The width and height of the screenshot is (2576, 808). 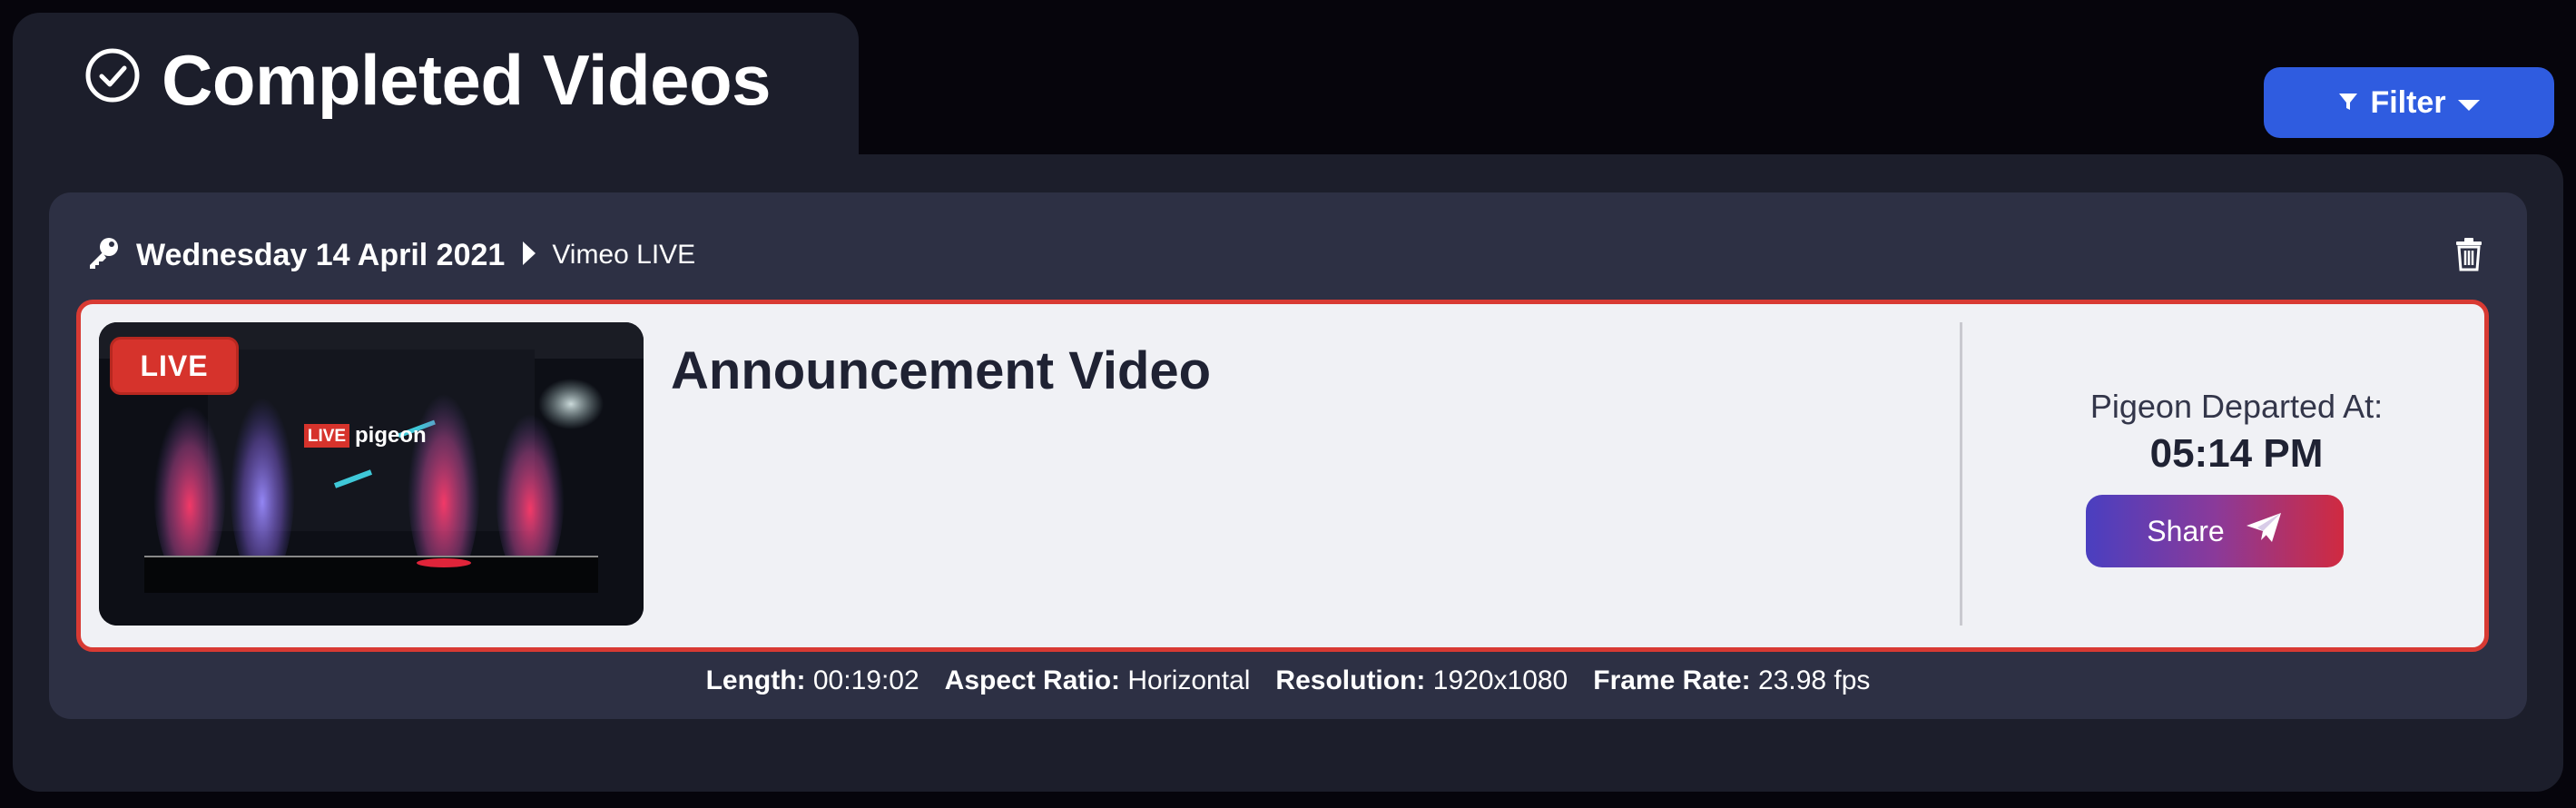 What do you see at coordinates (2264, 531) in the screenshot?
I see `paper-plane-icon` at bounding box center [2264, 531].